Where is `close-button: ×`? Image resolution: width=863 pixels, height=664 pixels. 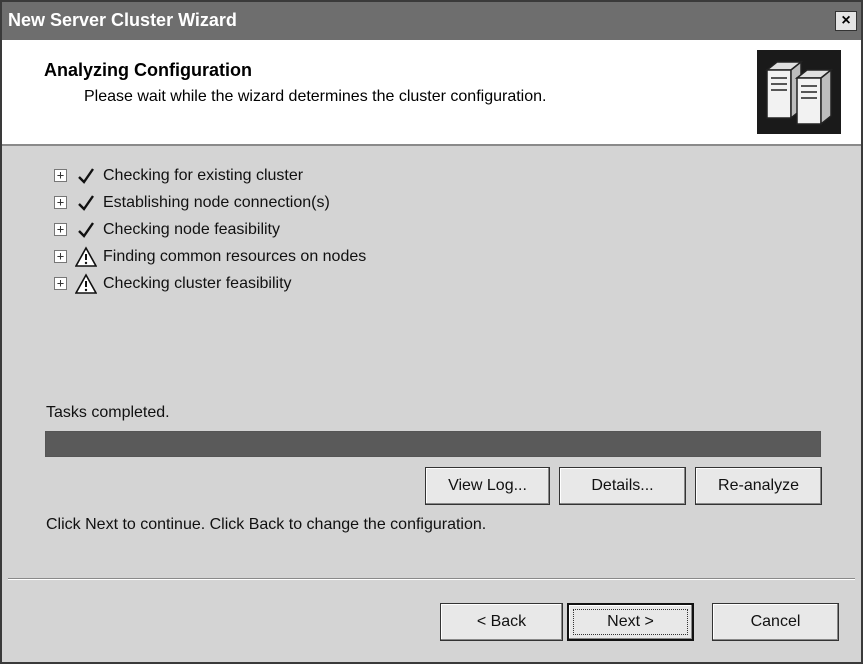
close-button: × is located at coordinates (846, 21).